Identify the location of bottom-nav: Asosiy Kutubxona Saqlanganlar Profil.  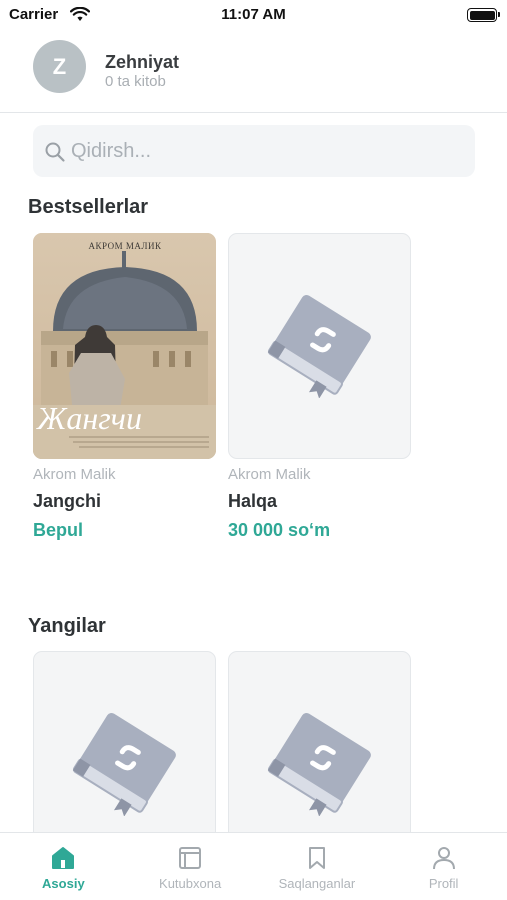
(253, 866).